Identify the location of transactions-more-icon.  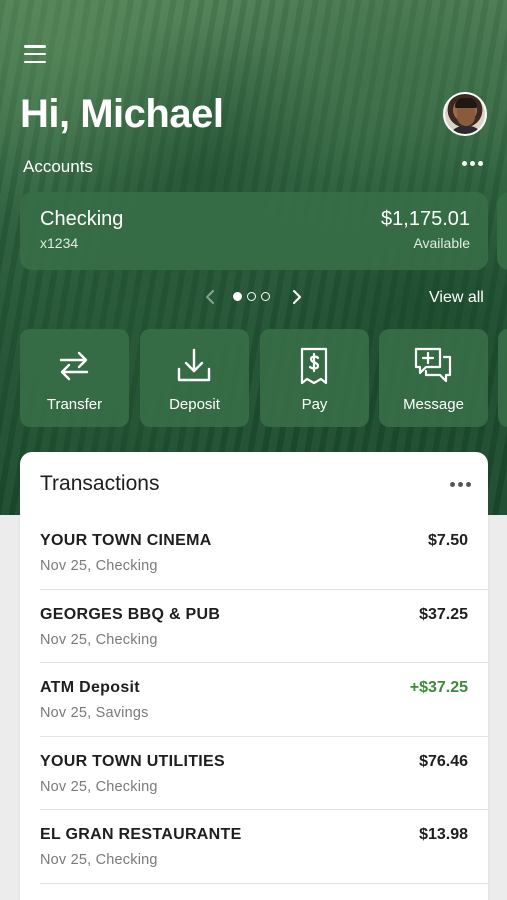
(460, 484).